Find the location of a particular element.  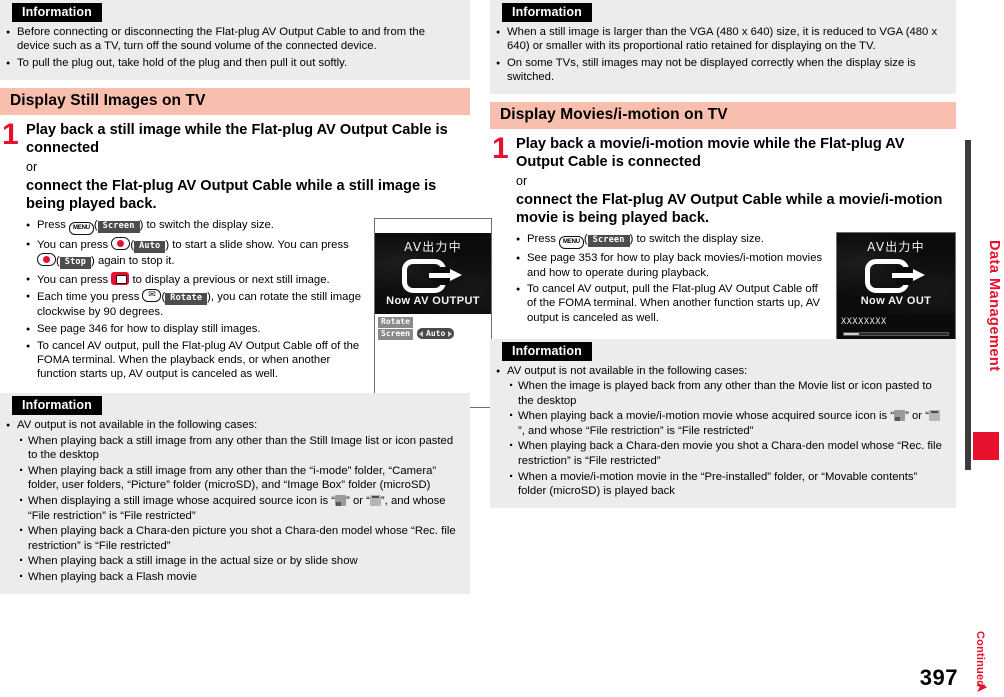

note-text: ) to switch the display size. is located at coordinates (206, 224).